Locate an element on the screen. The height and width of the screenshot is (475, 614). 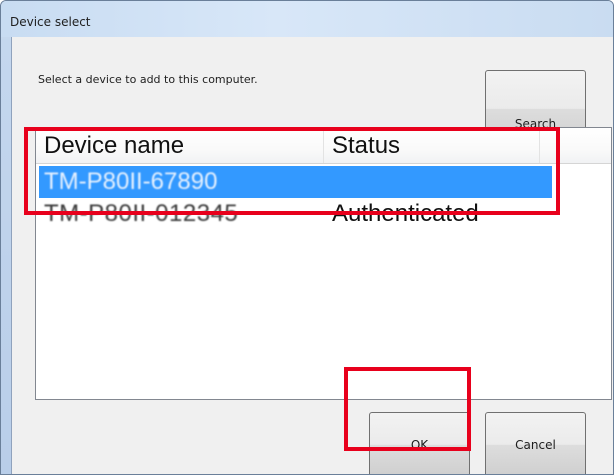
title-bar: Device select is located at coordinates (307, 19).